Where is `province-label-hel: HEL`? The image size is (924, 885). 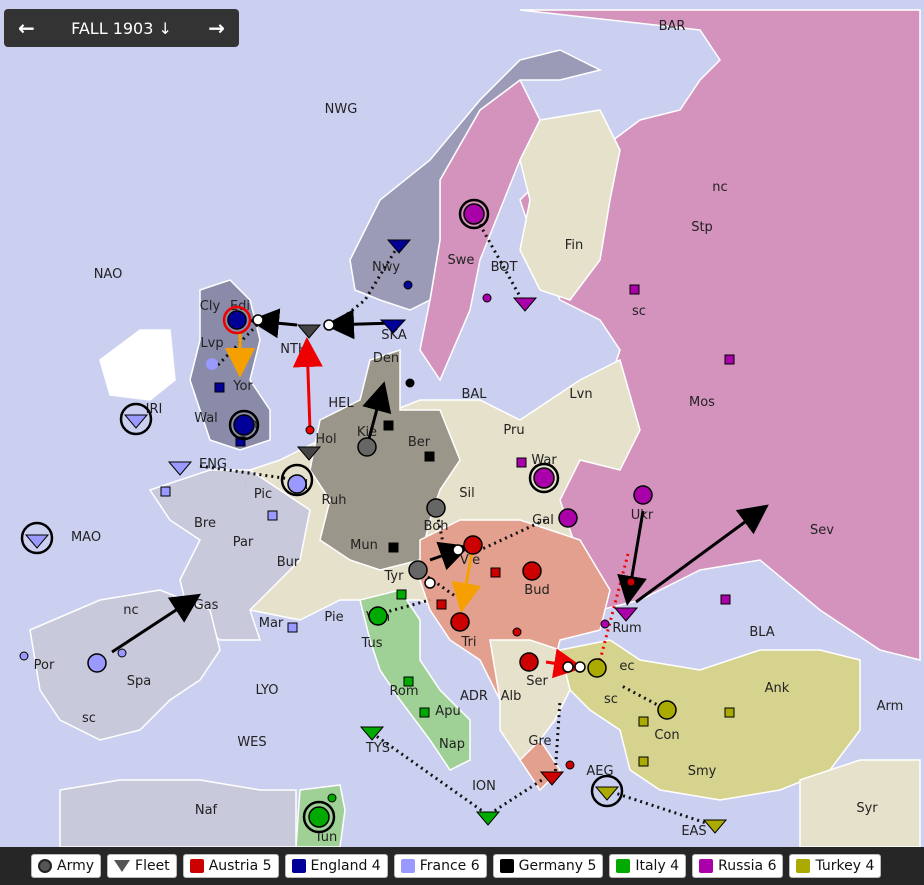 province-label-hel: HEL is located at coordinates (341, 403).